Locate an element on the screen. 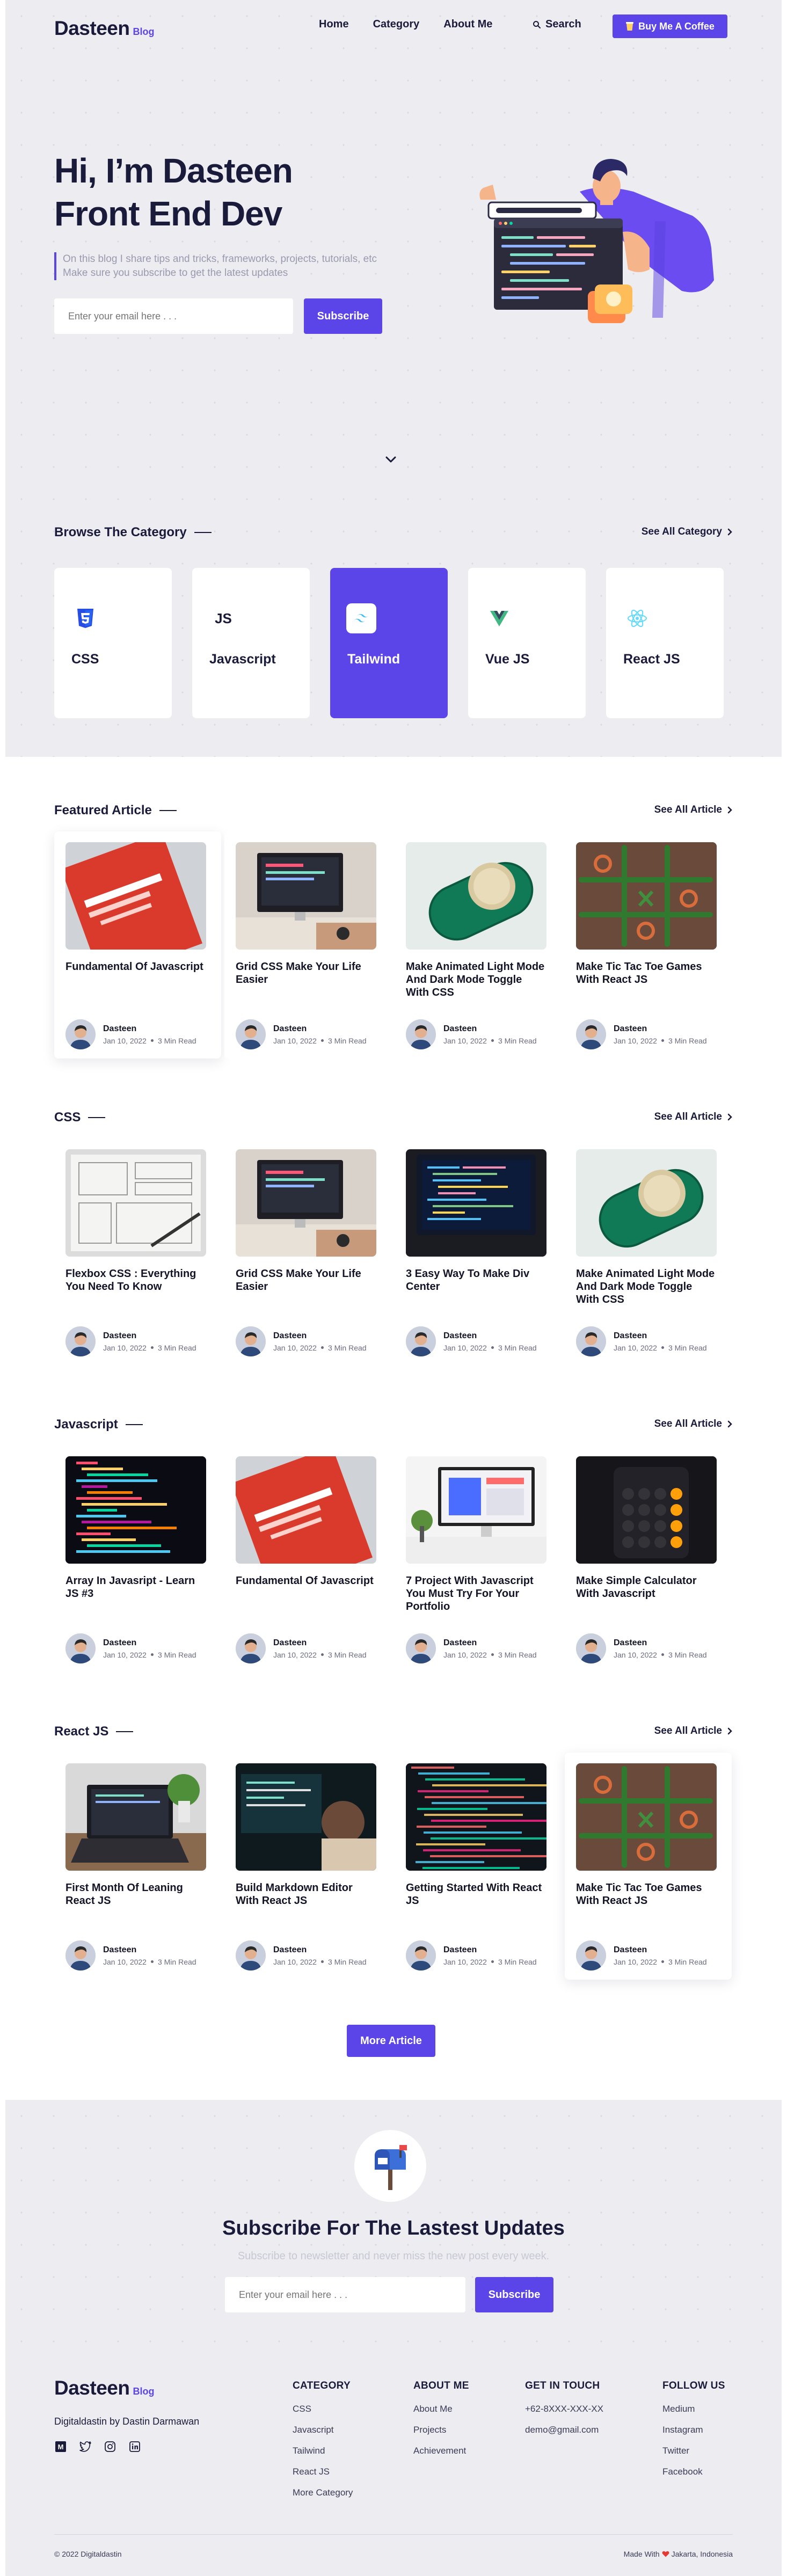  buy-coffee-button: Buy Me A Coffee is located at coordinates (670, 26).